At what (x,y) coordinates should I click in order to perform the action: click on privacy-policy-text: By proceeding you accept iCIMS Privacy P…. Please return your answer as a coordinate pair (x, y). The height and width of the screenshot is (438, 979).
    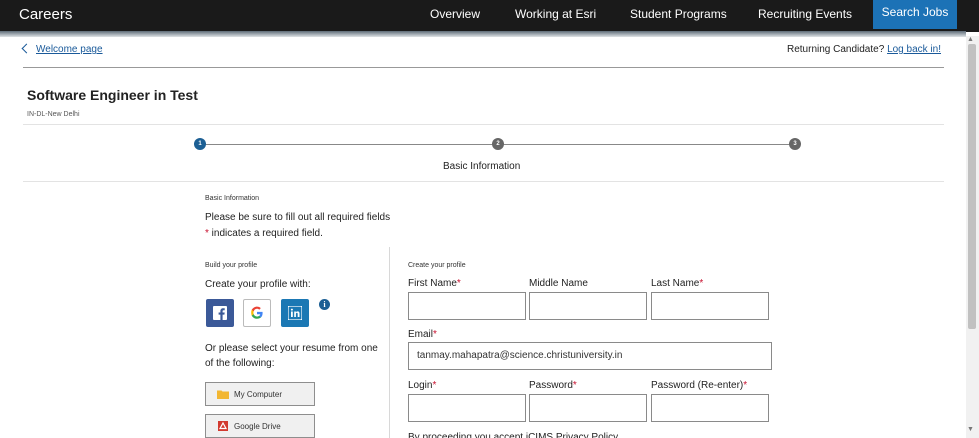
    Looking at the image, I should click on (513, 435).